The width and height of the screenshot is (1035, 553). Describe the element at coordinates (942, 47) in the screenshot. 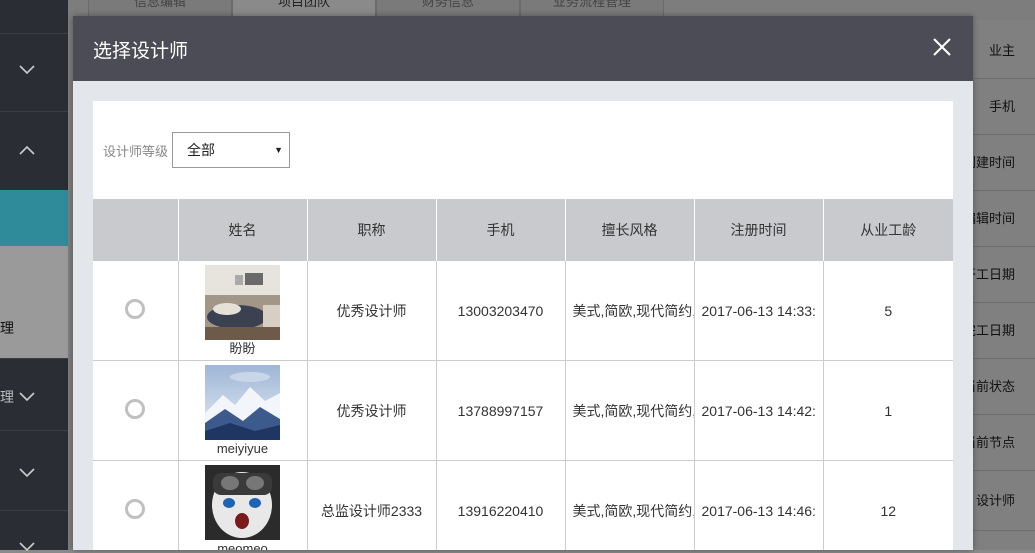

I see `close-icon` at that location.